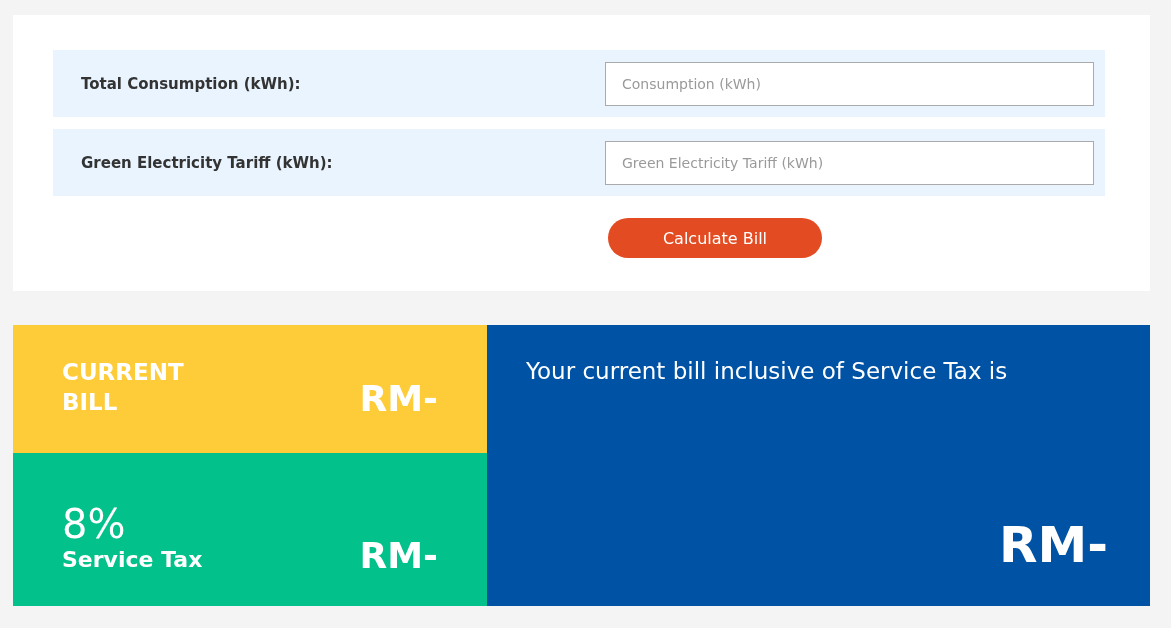 This screenshot has height=628, width=1171. I want to click on calculate-bill-button: Calculate Bill, so click(715, 238).